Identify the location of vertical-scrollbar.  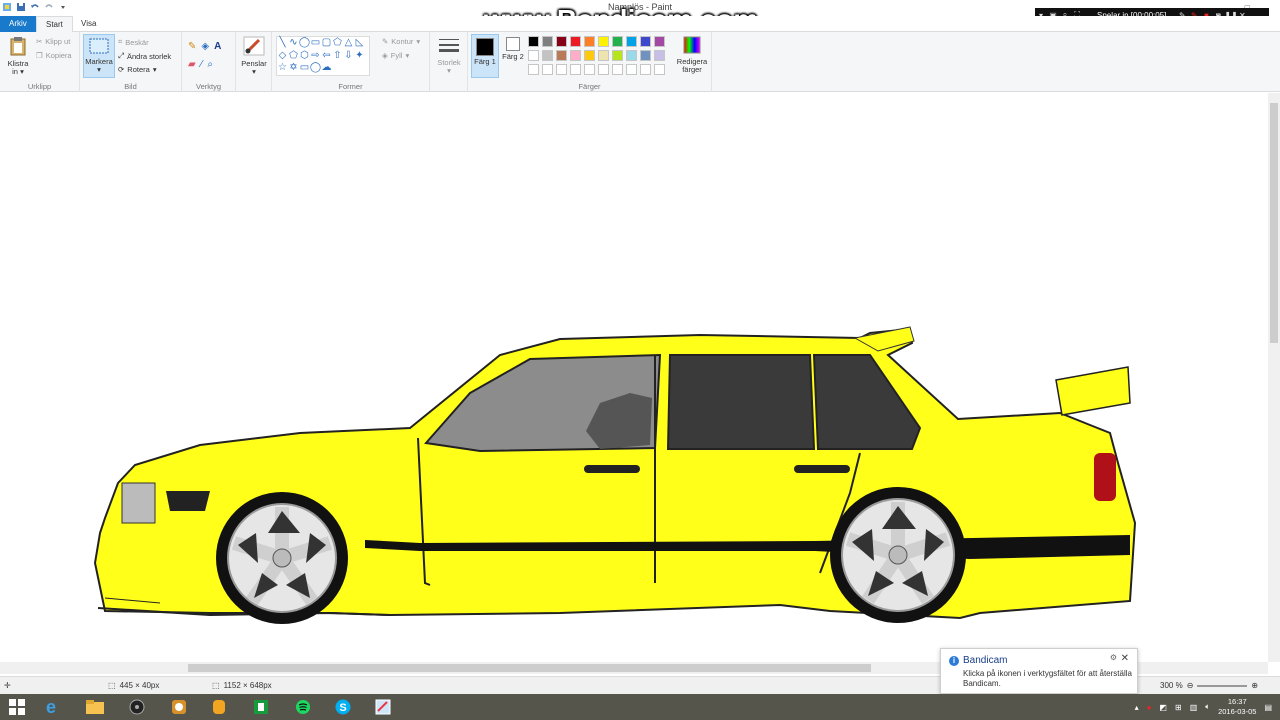
(1274, 377).